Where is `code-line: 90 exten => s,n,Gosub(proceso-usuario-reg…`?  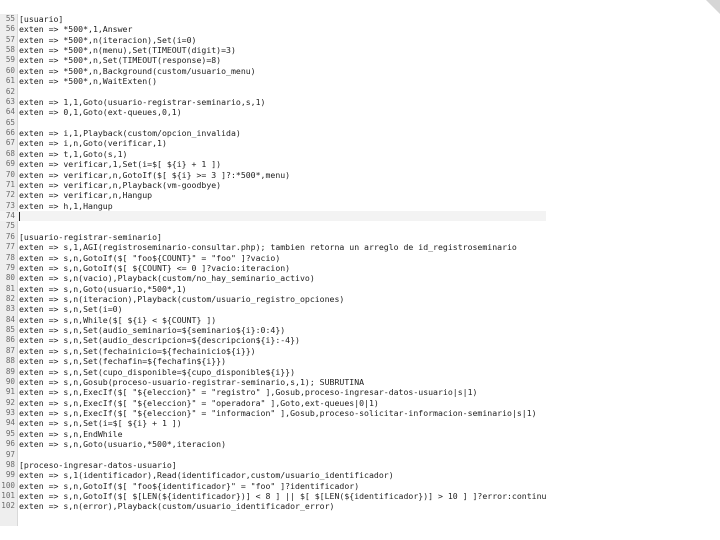 code-line: 90 exten => s,n,Gosub(proceso-usuario-reg… is located at coordinates (273, 382).